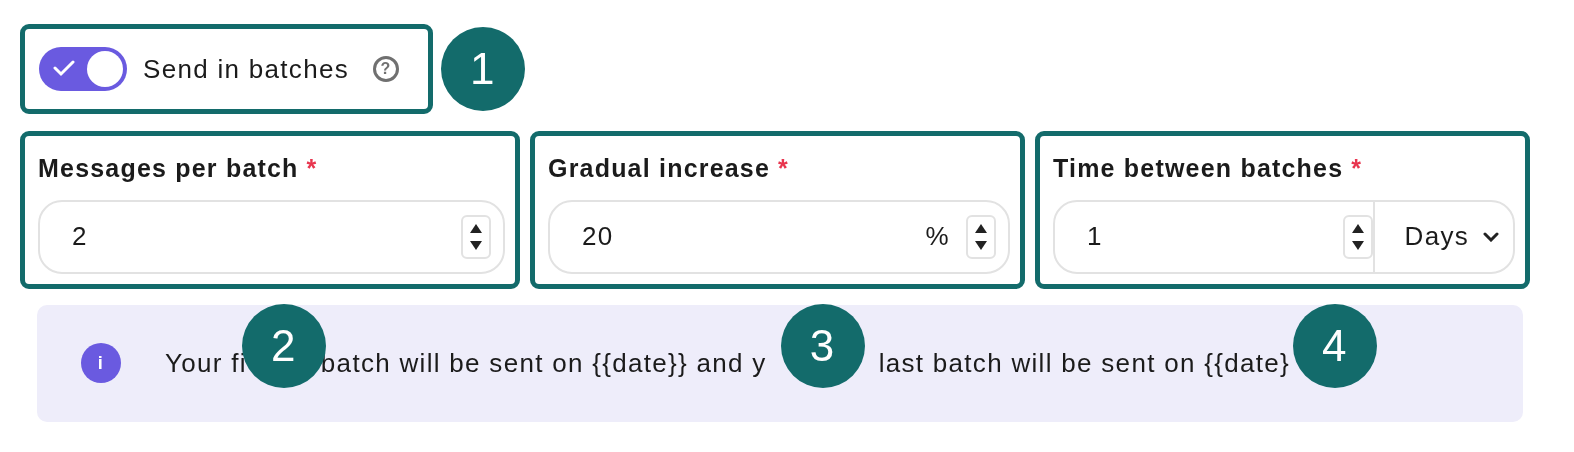  I want to click on field-value: 1, so click(1095, 236).